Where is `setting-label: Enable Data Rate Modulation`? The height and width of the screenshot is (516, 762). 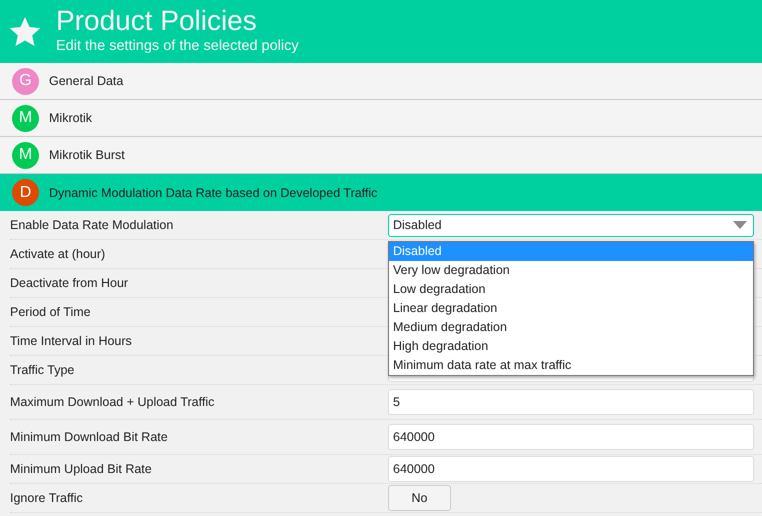 setting-label: Enable Data Rate Modulation is located at coordinates (92, 225).